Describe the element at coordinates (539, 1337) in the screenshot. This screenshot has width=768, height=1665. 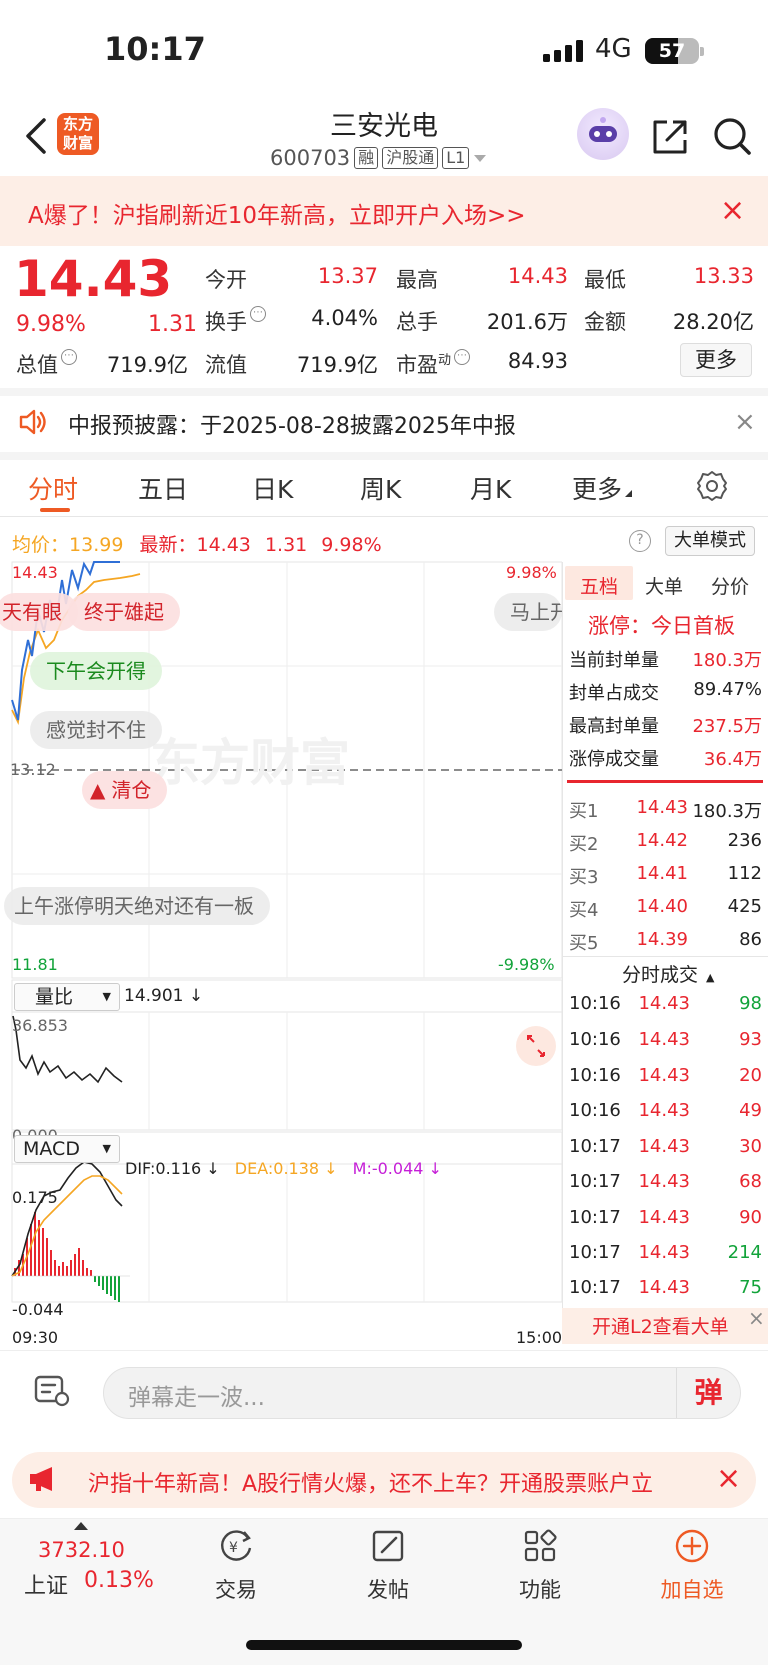
I see `time-end: 15:00` at that location.